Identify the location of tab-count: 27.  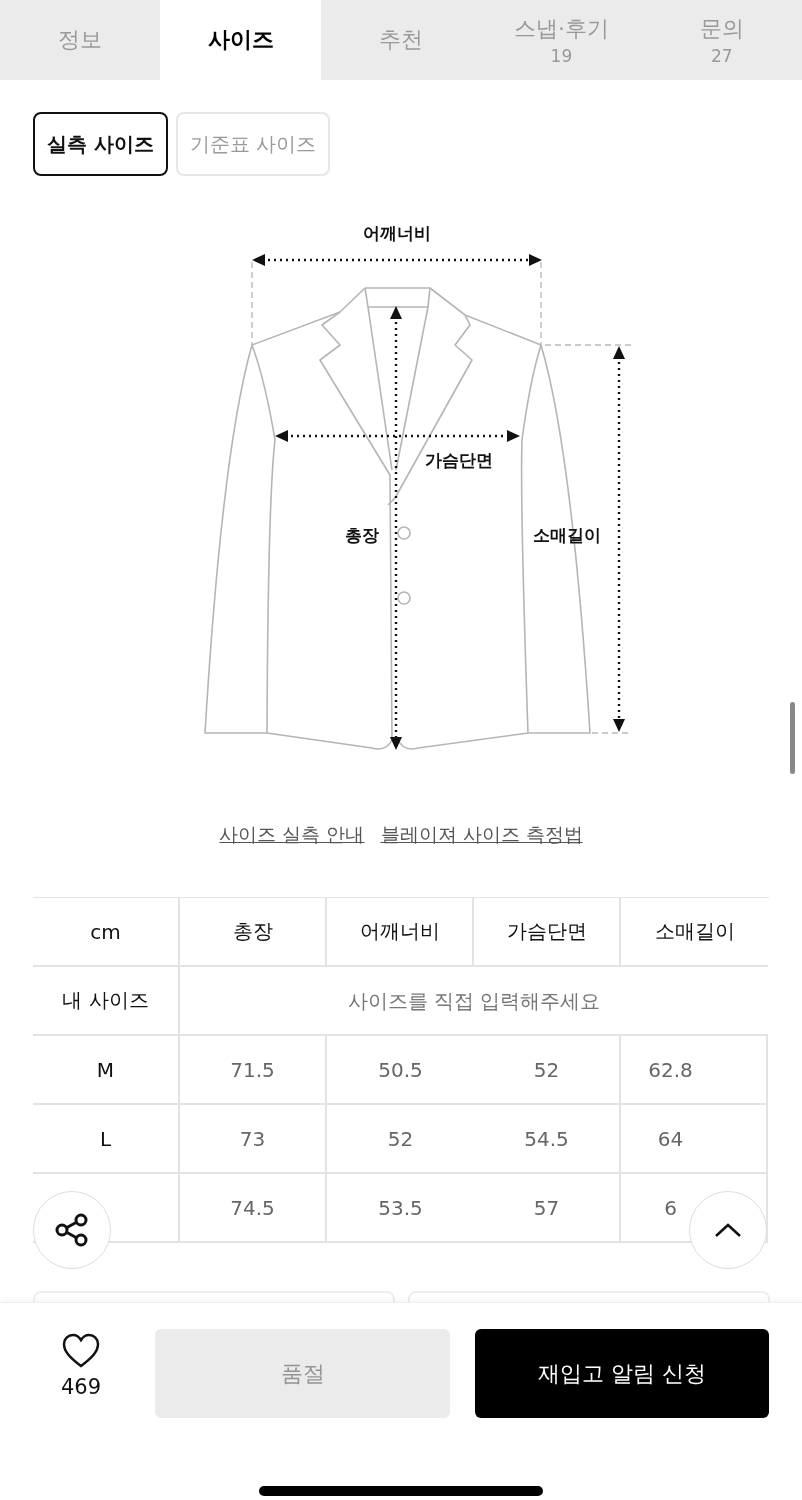
(722, 56).